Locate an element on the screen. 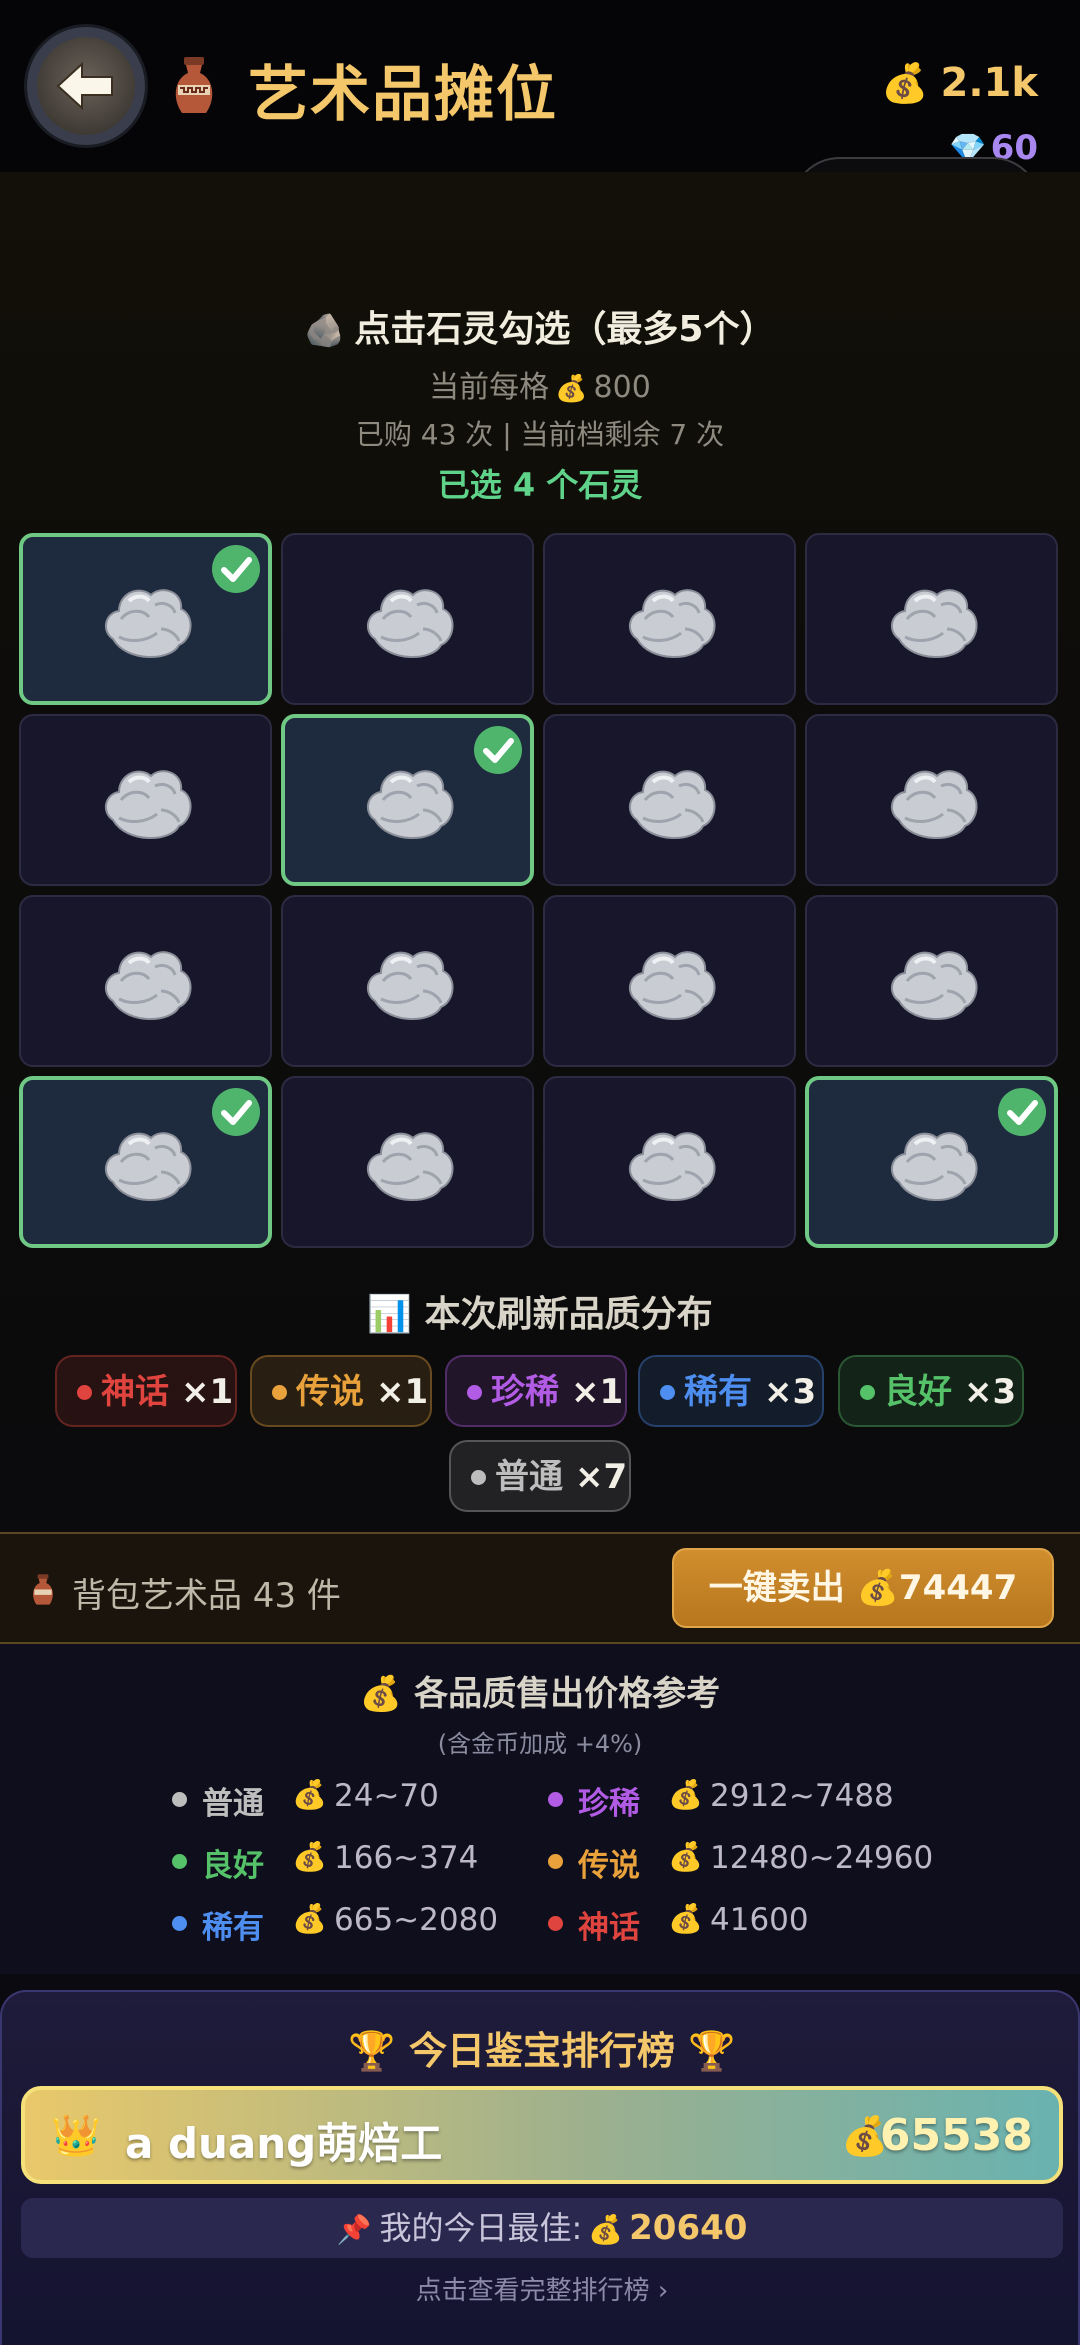 The image size is (1080, 2345). view-full-leaderboard-link: 点击查看完整排行榜 › is located at coordinates (541, 2288).